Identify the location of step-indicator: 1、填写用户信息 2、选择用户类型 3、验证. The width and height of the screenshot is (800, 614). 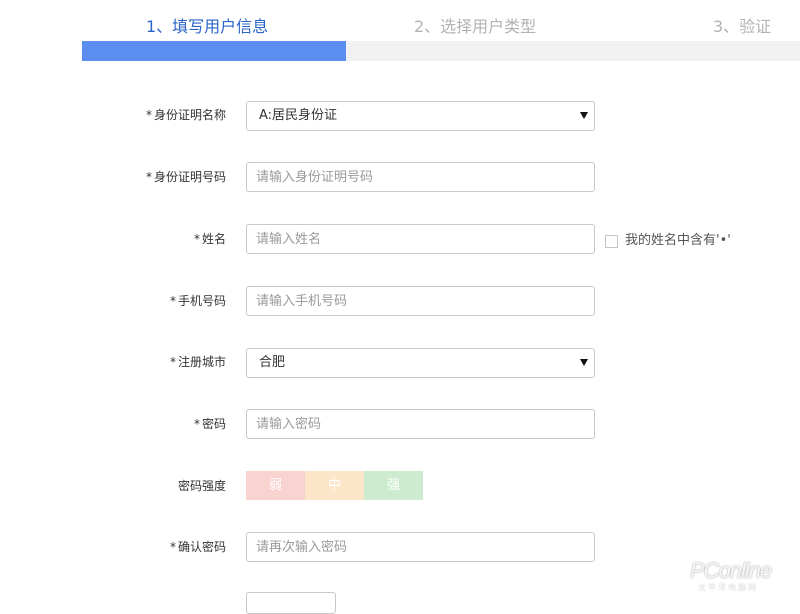
(400, 21).